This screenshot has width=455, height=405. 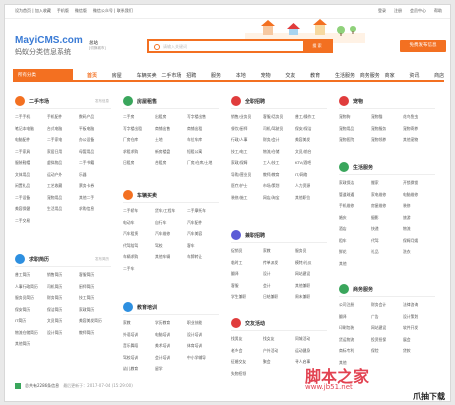 I want to click on category-link: 笔记本电脑, so click(x=31, y=129).